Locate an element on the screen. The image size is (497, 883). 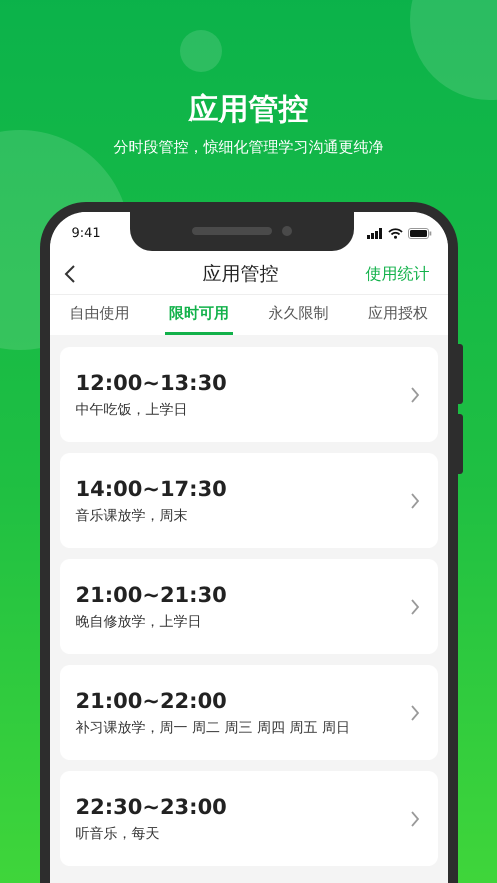
schedule-time: 22:30~23:00 is located at coordinates (151, 806).